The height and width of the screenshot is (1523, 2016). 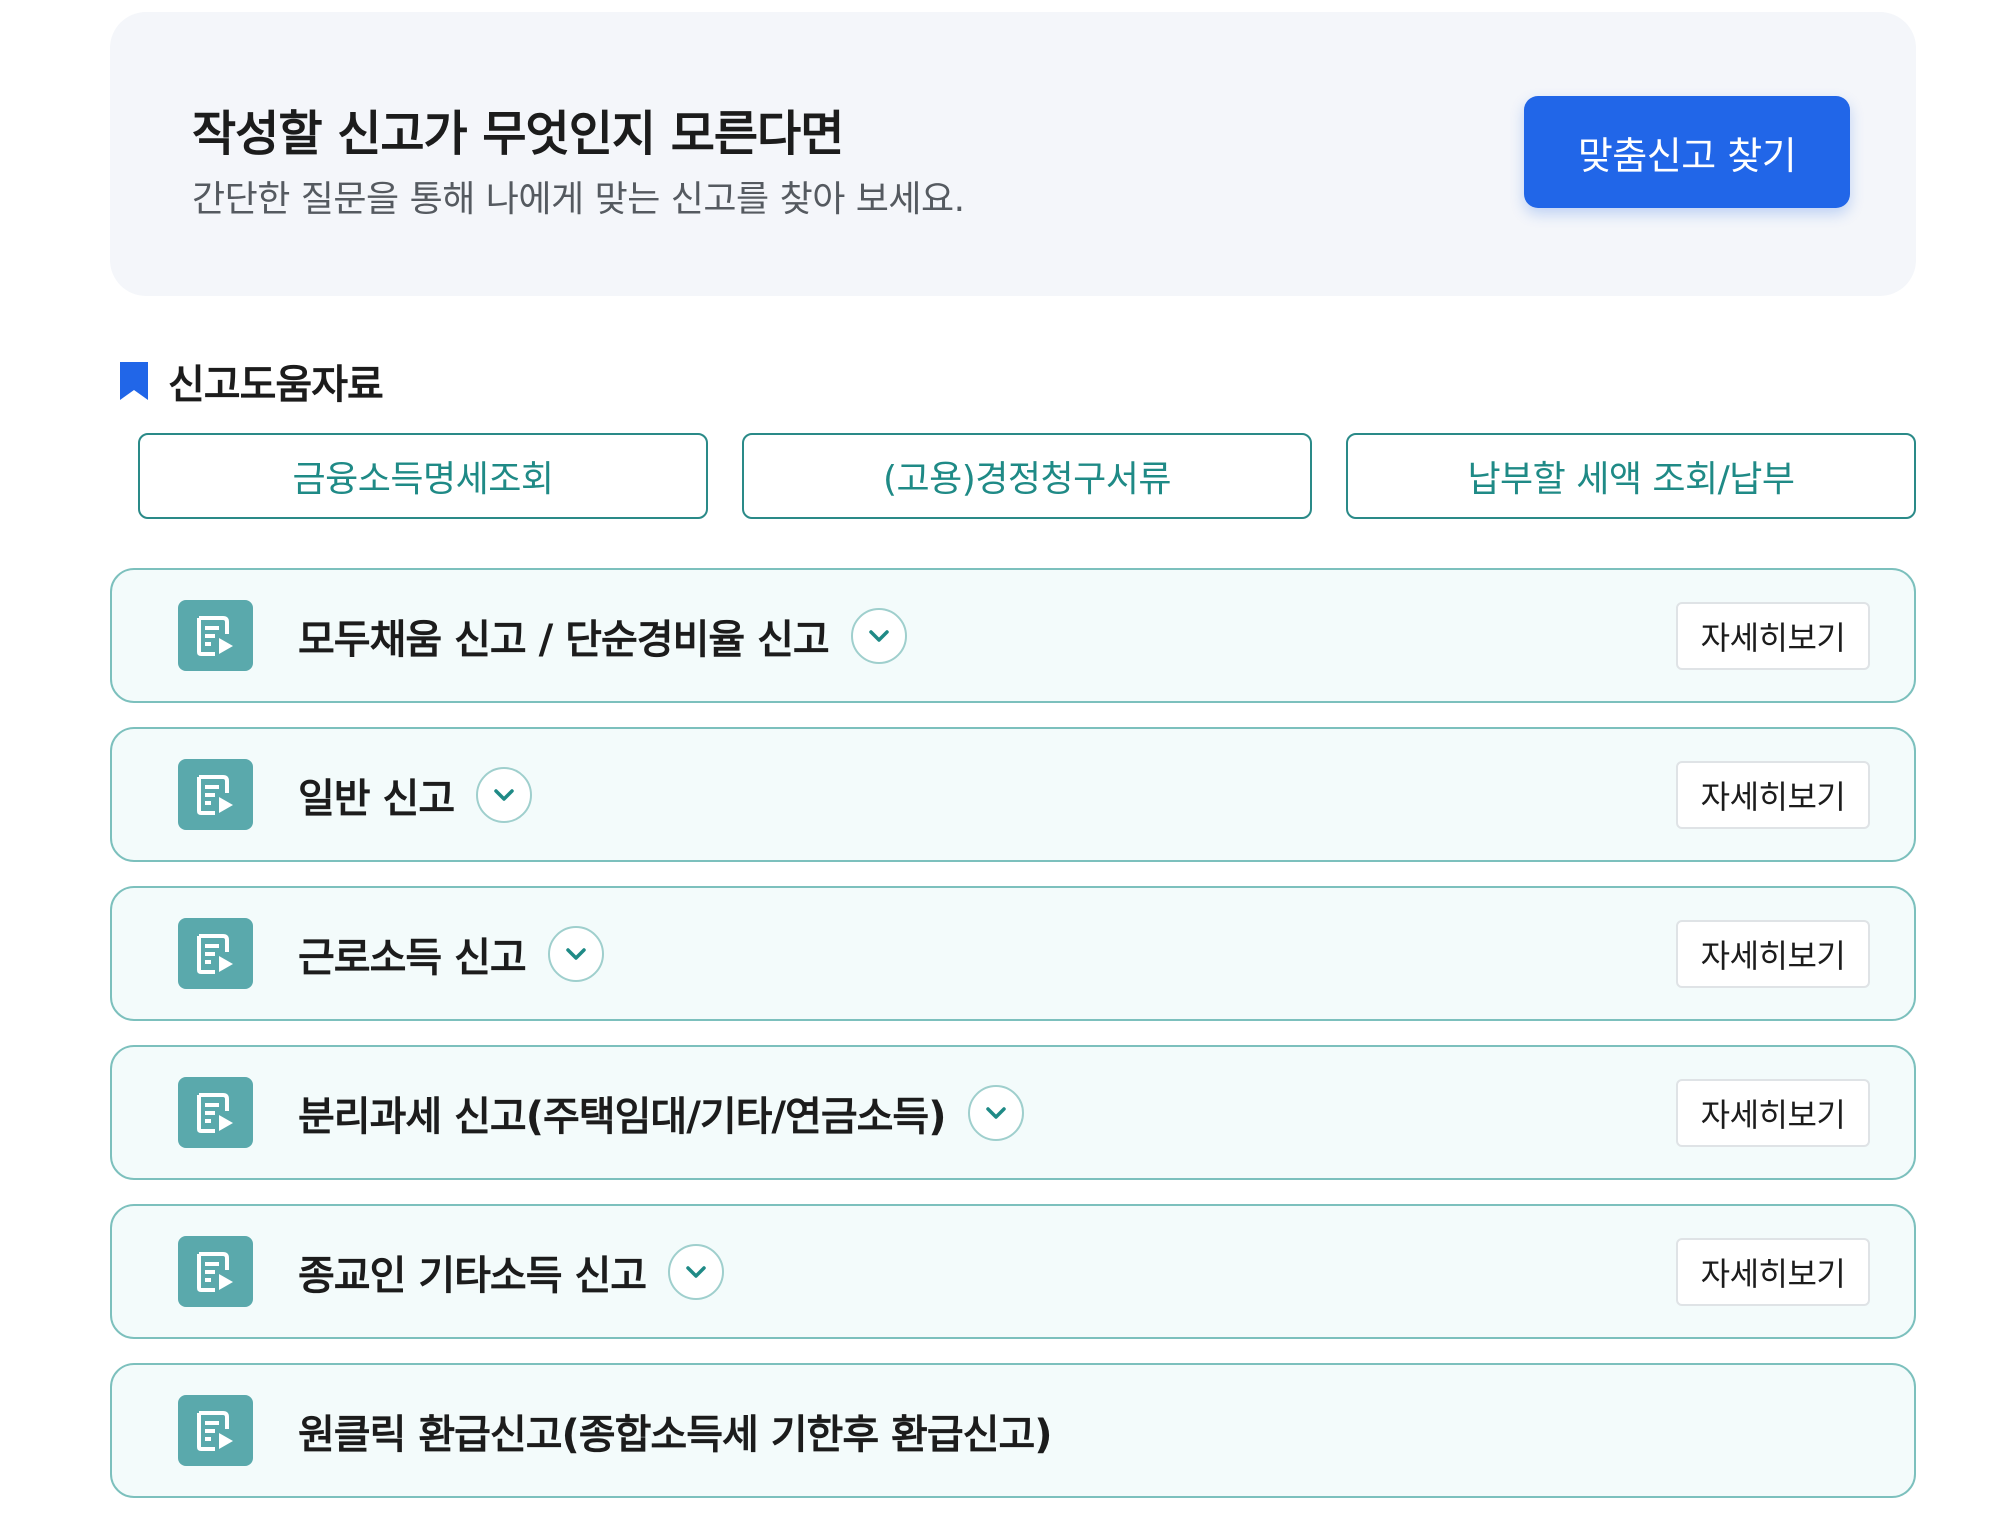 I want to click on help-section-title: 신고도움자료, so click(x=276, y=385).